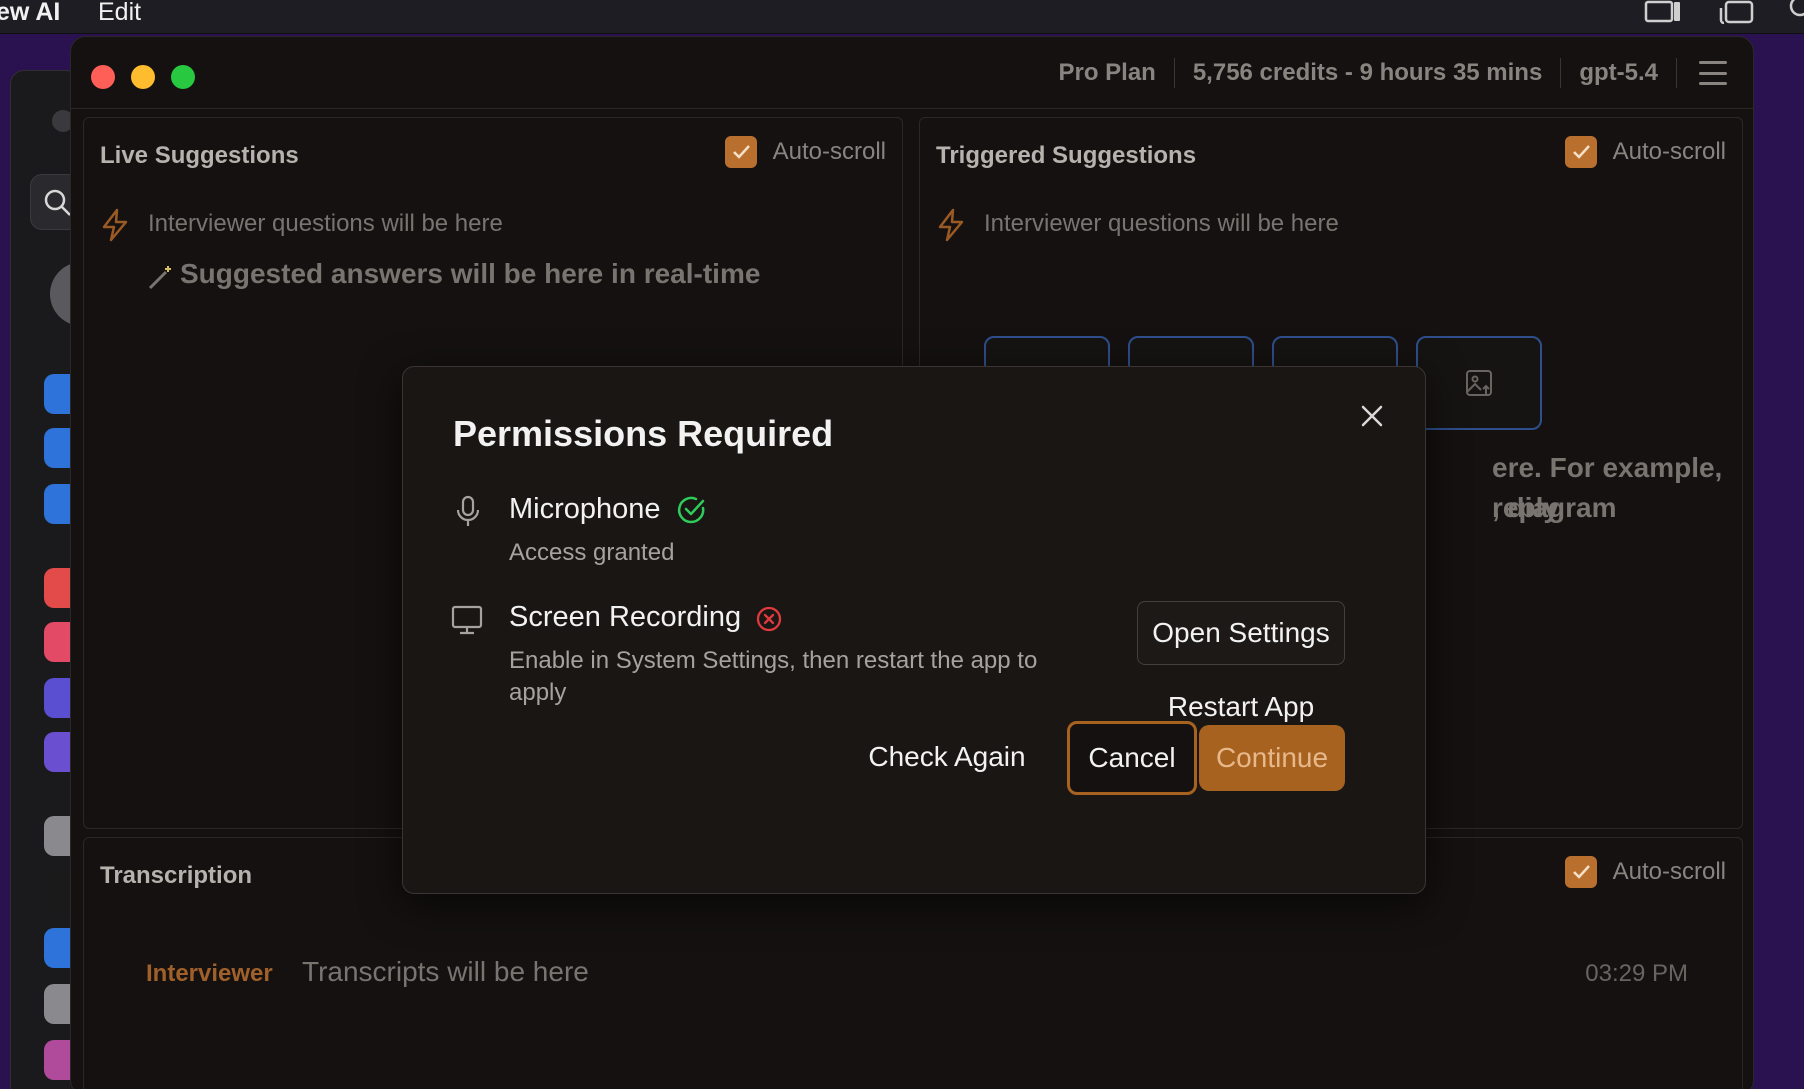 Image resolution: width=1804 pixels, height=1089 pixels. What do you see at coordinates (1618, 73) in the screenshot?
I see `model-label: gpt-5.4` at bounding box center [1618, 73].